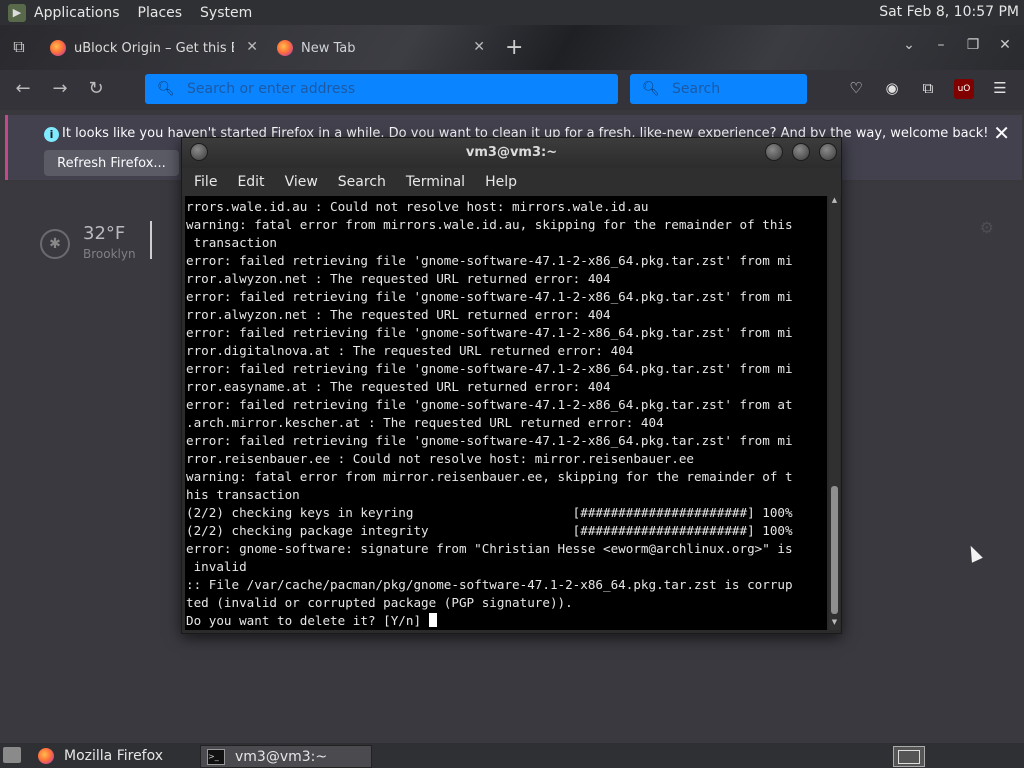 This screenshot has height=768, width=1024. I want to click on extensions-icon: ⧉, so click(928, 89).